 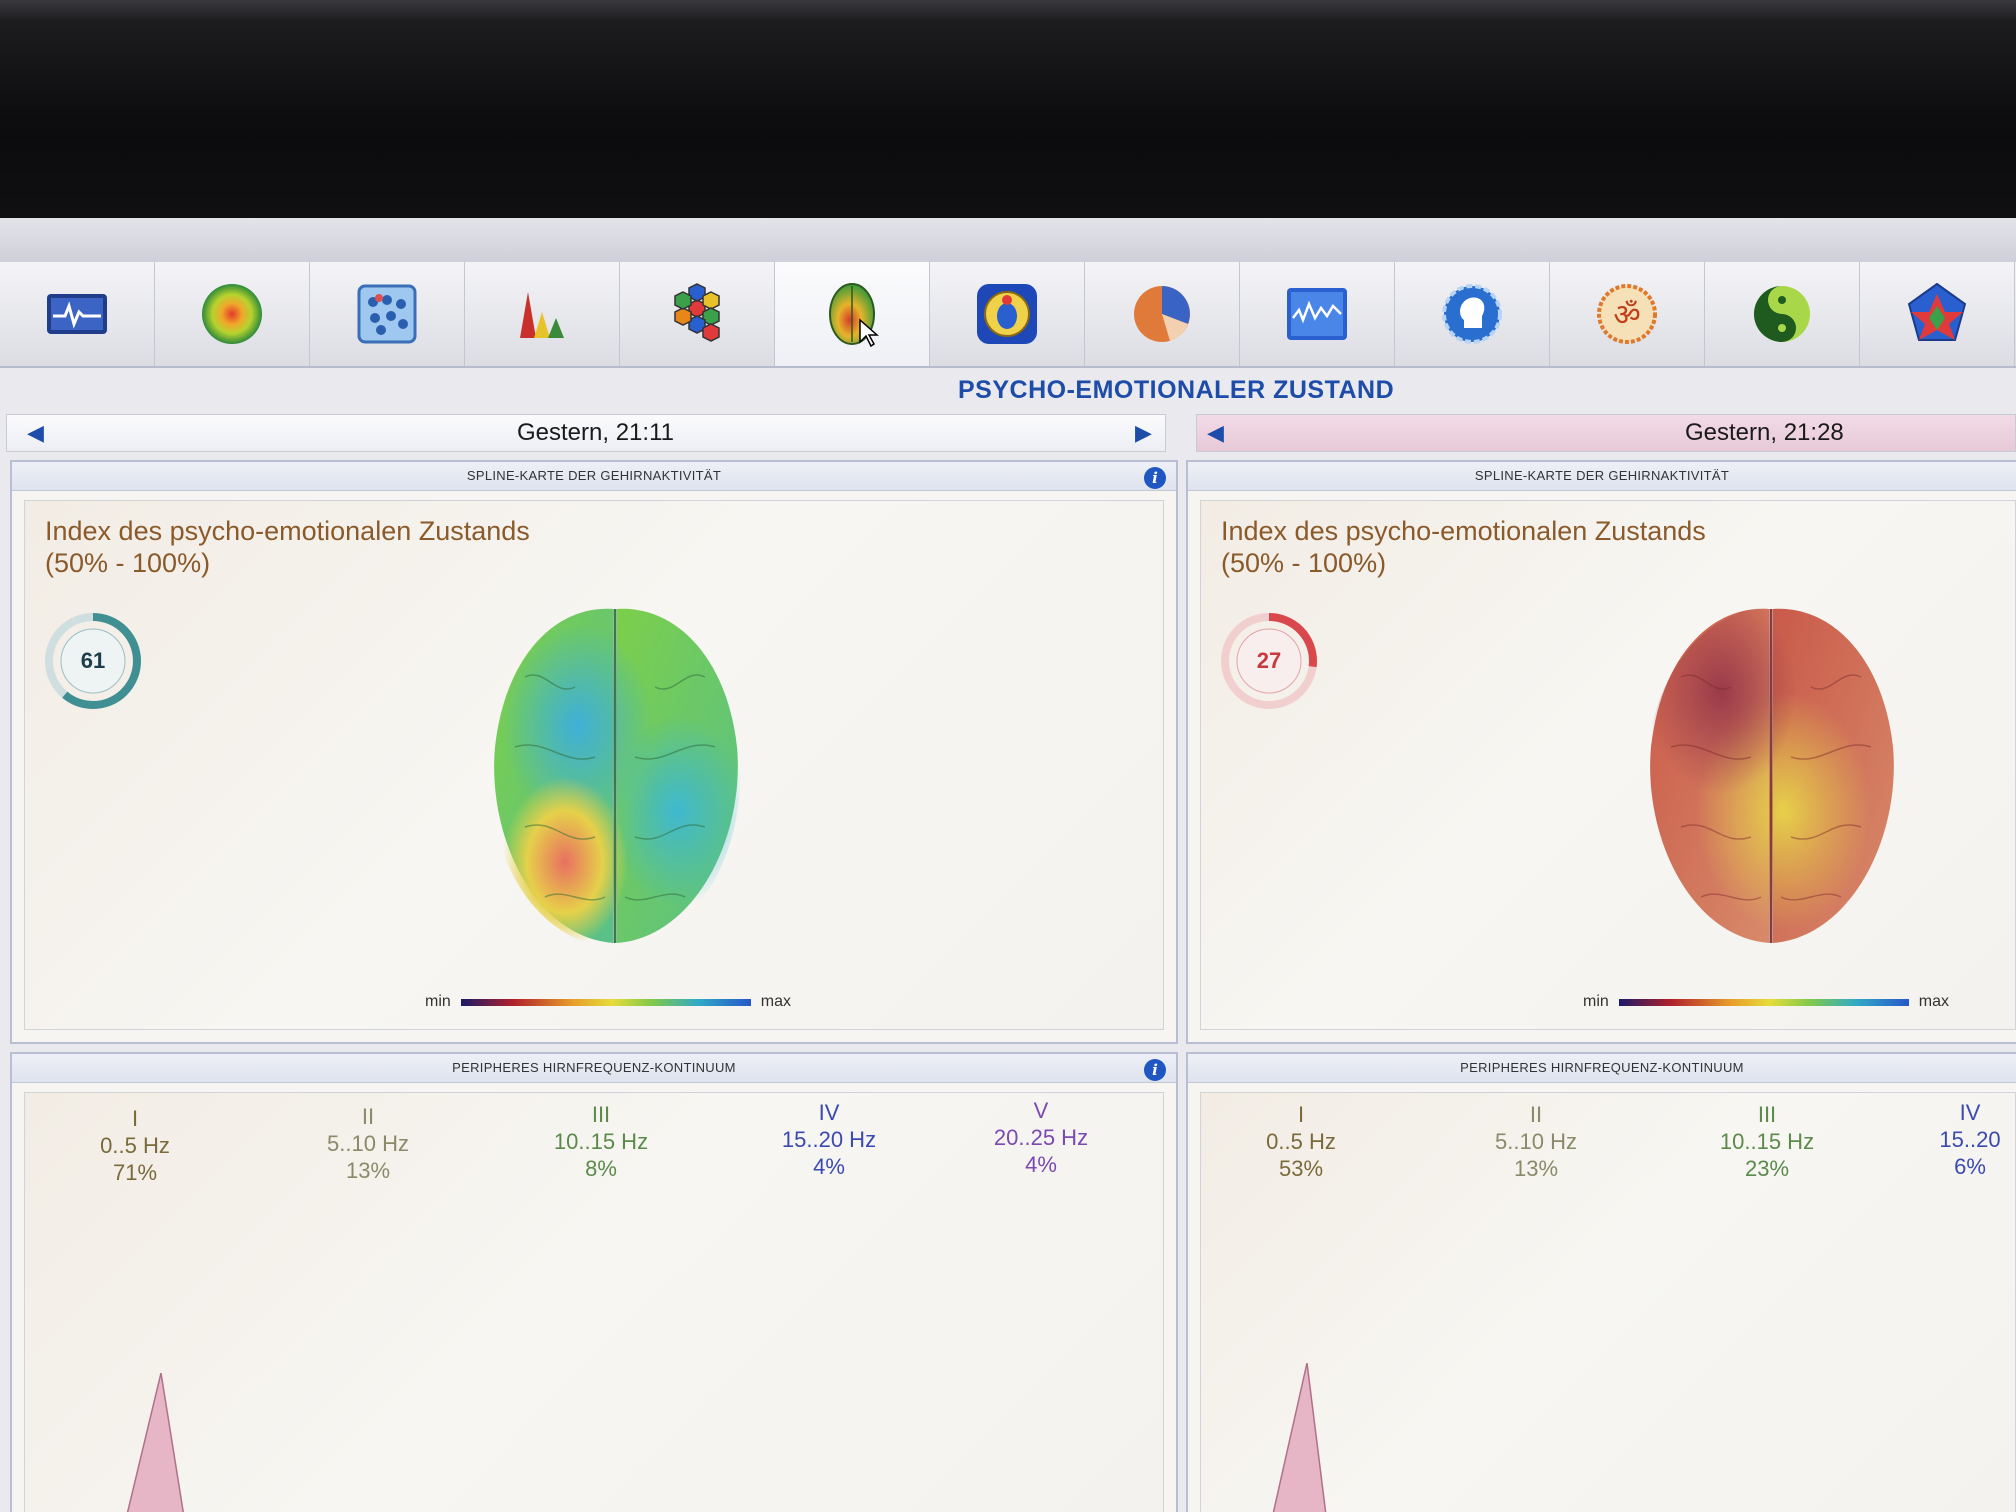 I want to click on om-symbol-icon: ॐ, so click(x=1627, y=314).